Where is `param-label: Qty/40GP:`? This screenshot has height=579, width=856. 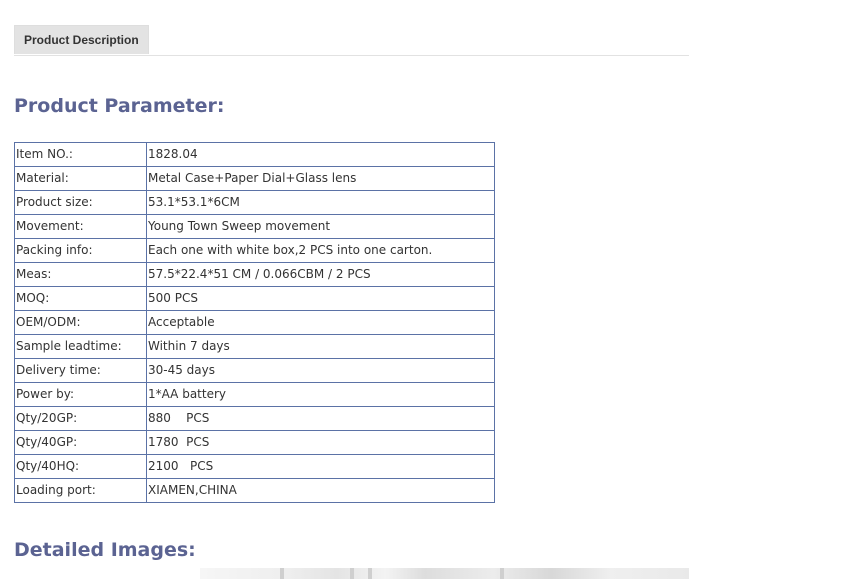
param-label: Qty/40GP: is located at coordinates (80, 442).